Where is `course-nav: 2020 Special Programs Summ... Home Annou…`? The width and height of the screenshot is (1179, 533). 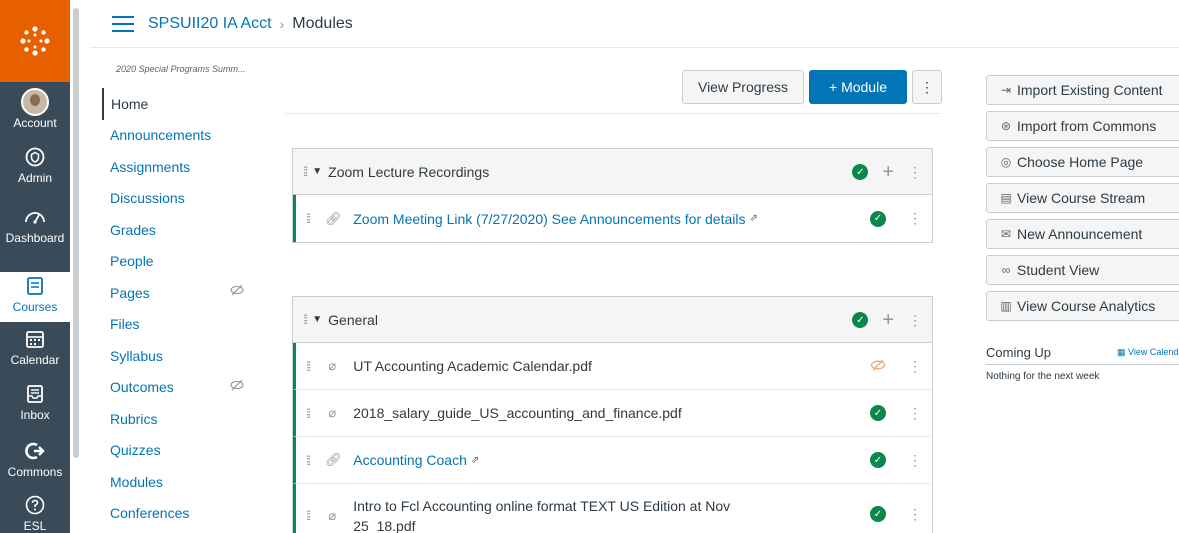 course-nav: 2020 Special Programs Summ... Home Annou… is located at coordinates (182, 296).